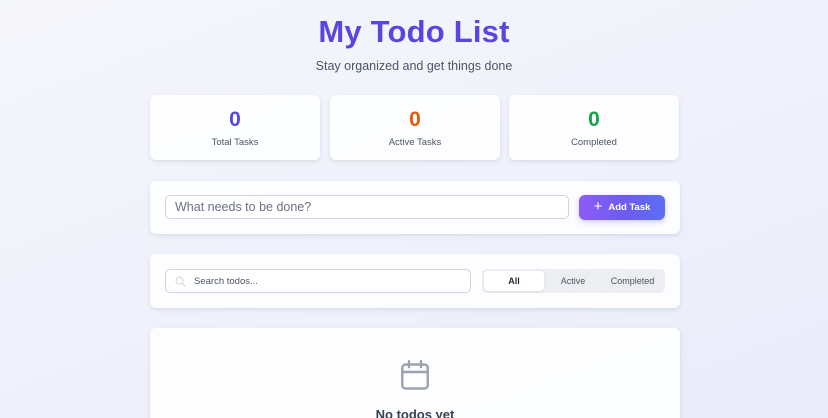  I want to click on empty-state-title: No todos yet, so click(415, 412).